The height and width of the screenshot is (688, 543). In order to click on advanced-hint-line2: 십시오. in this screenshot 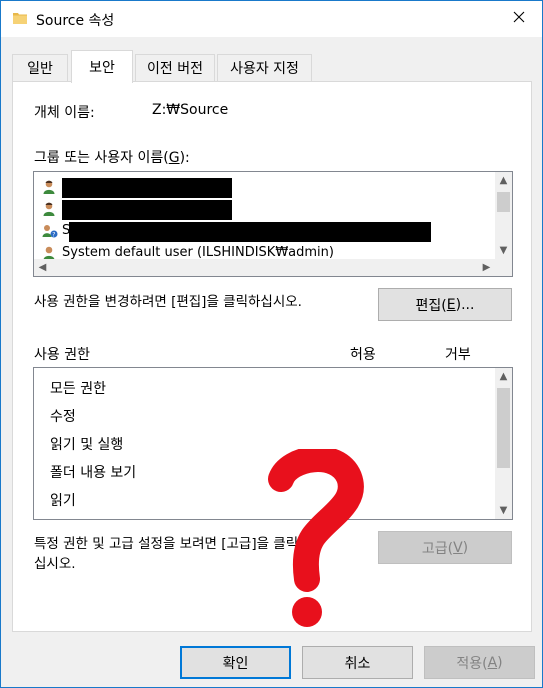, I will do `click(55, 564)`.